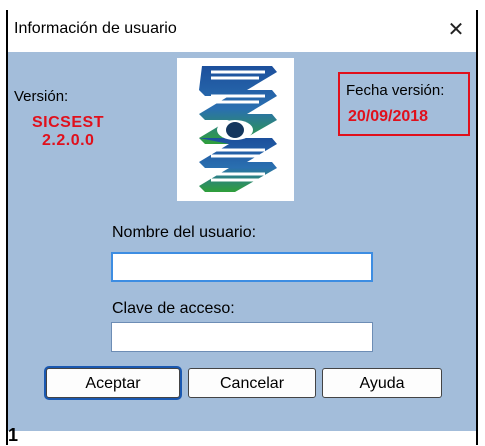  Describe the element at coordinates (173, 308) in the screenshot. I see `password-label: Clave de acceso:` at that location.